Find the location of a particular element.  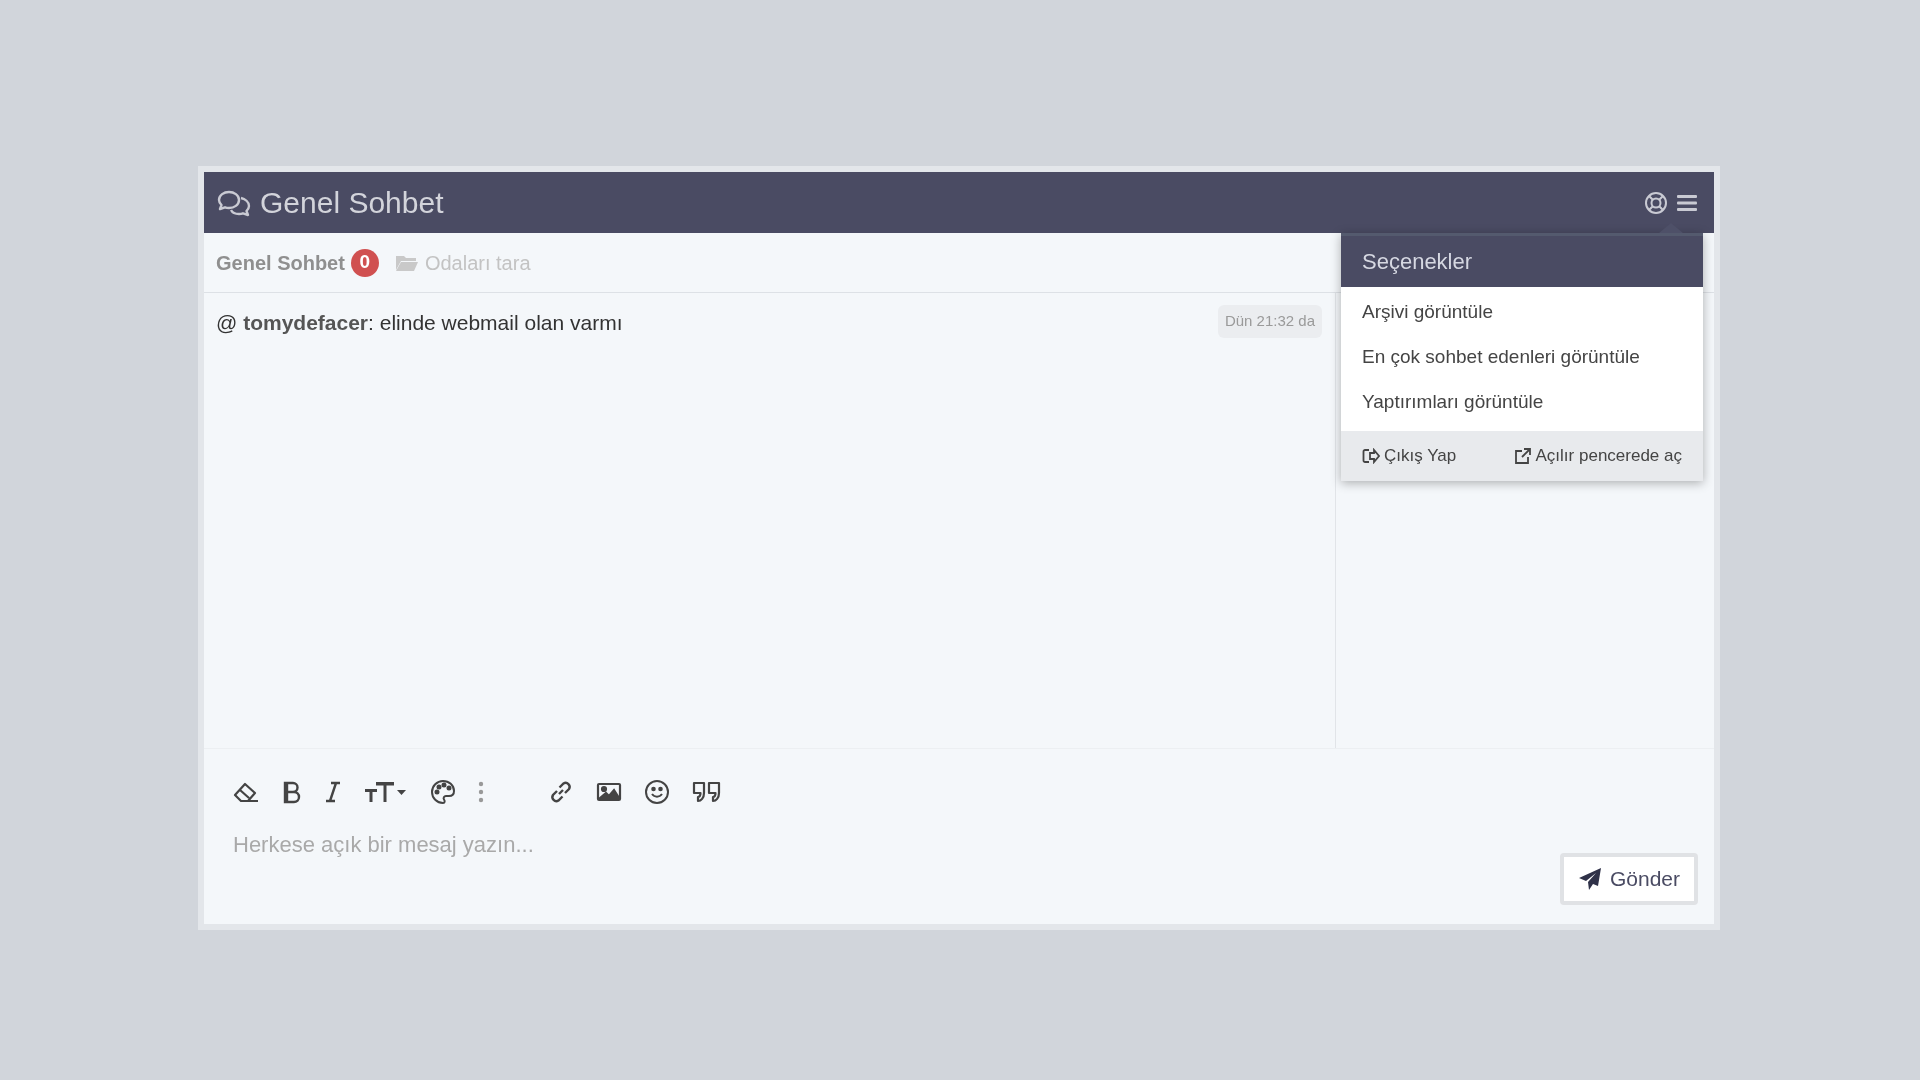

lifebuoy-icon is located at coordinates (1656, 202).